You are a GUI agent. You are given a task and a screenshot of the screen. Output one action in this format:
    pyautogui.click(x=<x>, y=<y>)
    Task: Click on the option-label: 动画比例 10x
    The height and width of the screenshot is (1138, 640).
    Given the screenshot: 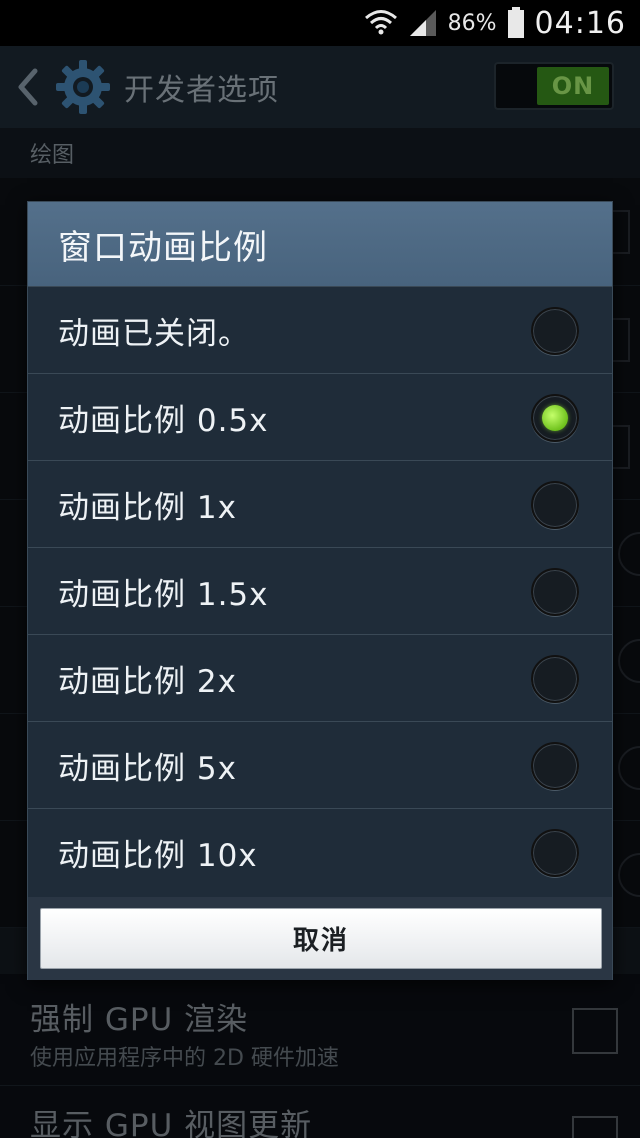 What is the action you would take?
    pyautogui.click(x=158, y=855)
    